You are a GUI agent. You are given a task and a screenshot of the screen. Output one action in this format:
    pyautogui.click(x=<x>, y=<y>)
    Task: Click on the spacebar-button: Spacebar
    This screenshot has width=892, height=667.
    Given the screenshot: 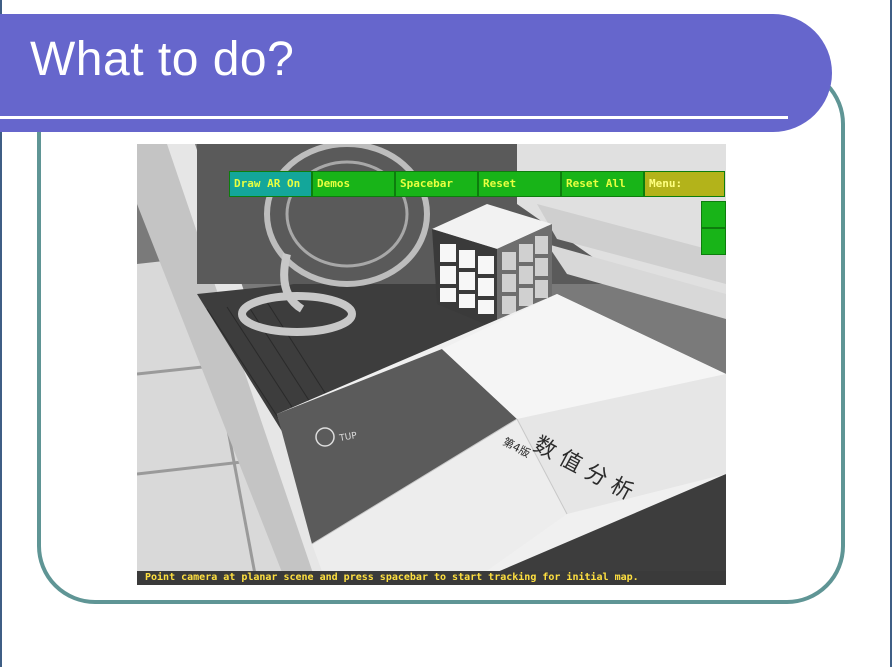 What is the action you would take?
    pyautogui.click(x=436, y=184)
    